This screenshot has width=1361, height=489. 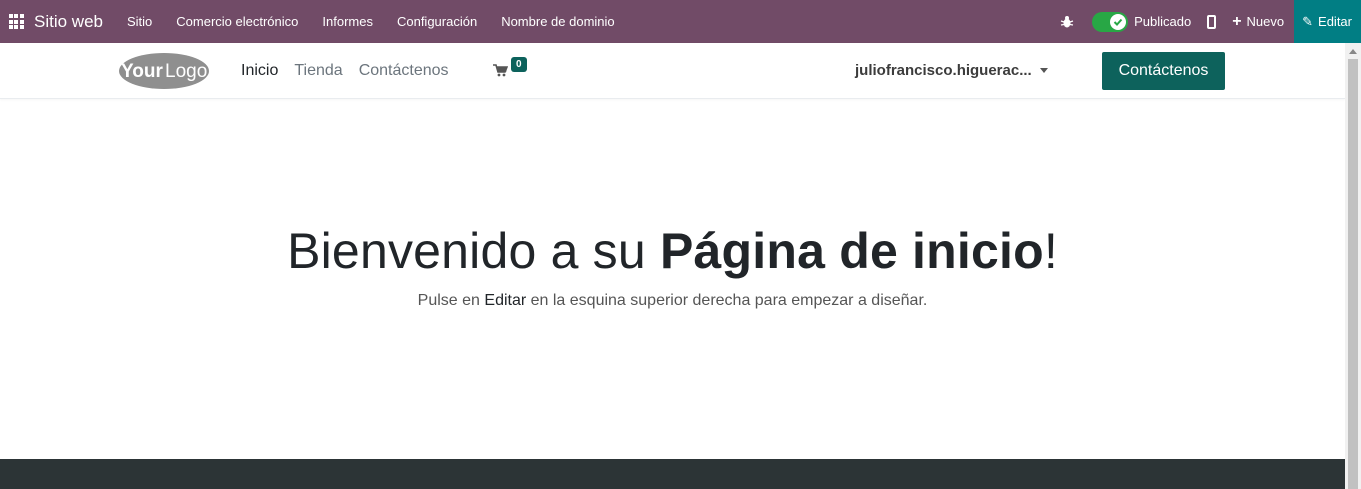 I want to click on nav-contact: Contáctenos, so click(x=404, y=71).